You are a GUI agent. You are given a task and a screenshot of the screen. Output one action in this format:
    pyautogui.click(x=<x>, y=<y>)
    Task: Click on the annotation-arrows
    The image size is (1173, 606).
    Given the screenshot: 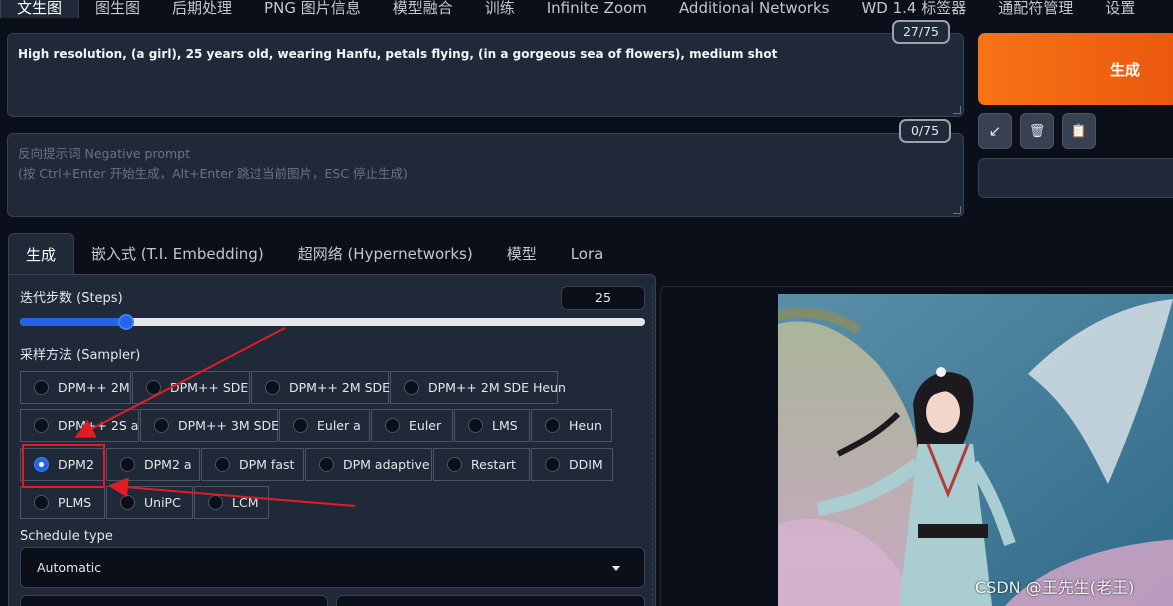 What is the action you would take?
    pyautogui.click(x=215, y=417)
    